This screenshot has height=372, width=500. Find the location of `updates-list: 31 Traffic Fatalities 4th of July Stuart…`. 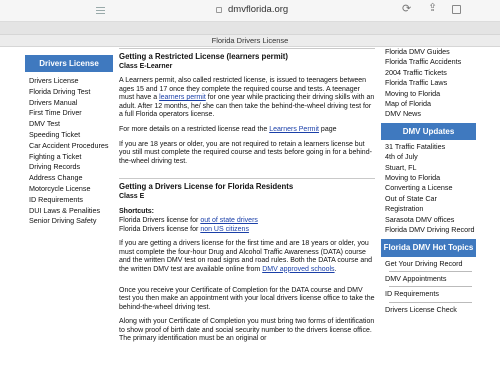

updates-list: 31 Traffic Fatalities 4th of July Stuart… is located at coordinates (428, 188).